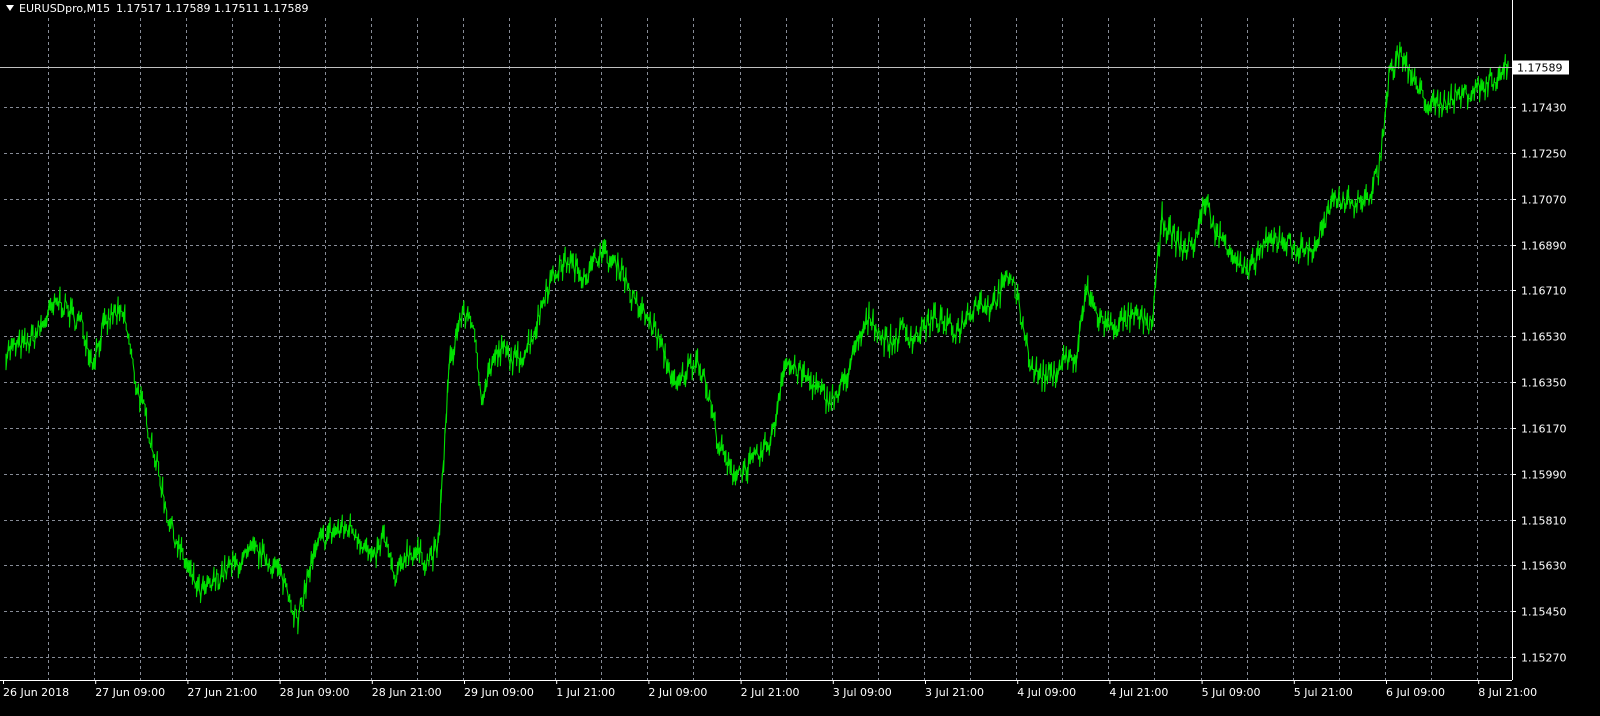 This screenshot has height=716, width=1600. What do you see at coordinates (677, 692) in the screenshot?
I see `x-tick-label: 2 Jul 09:00` at bounding box center [677, 692].